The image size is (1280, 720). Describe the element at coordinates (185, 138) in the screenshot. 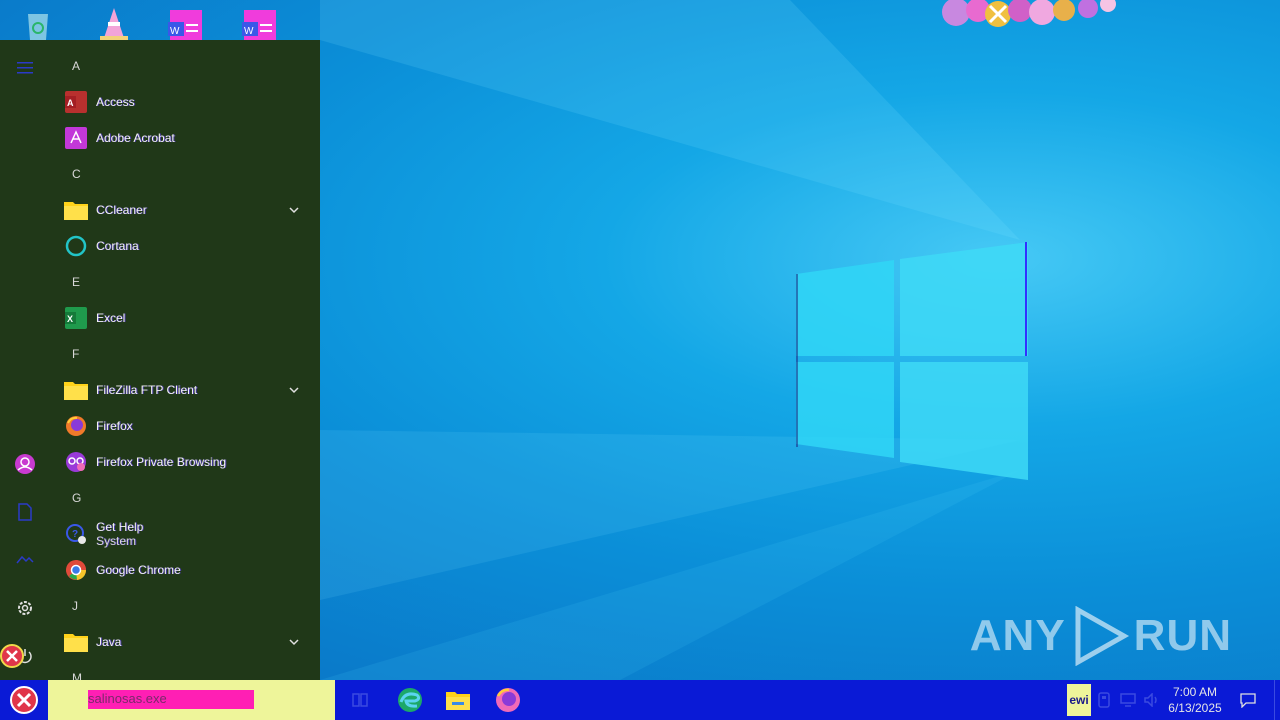

I see `app-item-adobe-acrobat: Adobe Acrobat` at that location.